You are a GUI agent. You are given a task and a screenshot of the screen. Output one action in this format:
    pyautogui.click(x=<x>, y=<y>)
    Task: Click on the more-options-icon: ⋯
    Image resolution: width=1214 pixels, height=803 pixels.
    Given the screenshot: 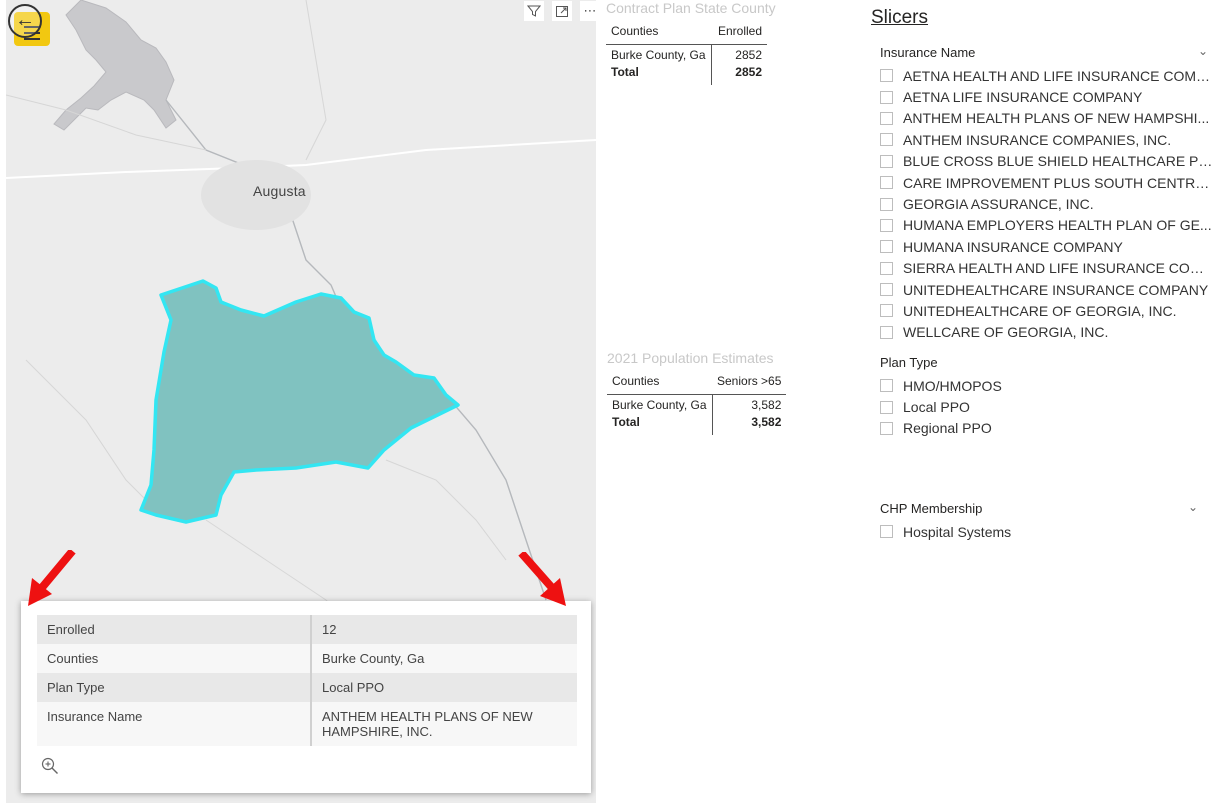 What is the action you would take?
    pyautogui.click(x=588, y=11)
    